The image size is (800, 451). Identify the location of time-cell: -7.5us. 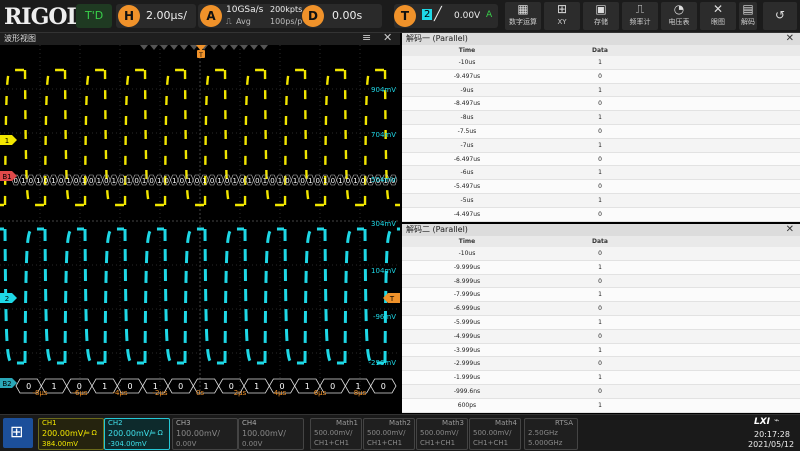
(467, 131).